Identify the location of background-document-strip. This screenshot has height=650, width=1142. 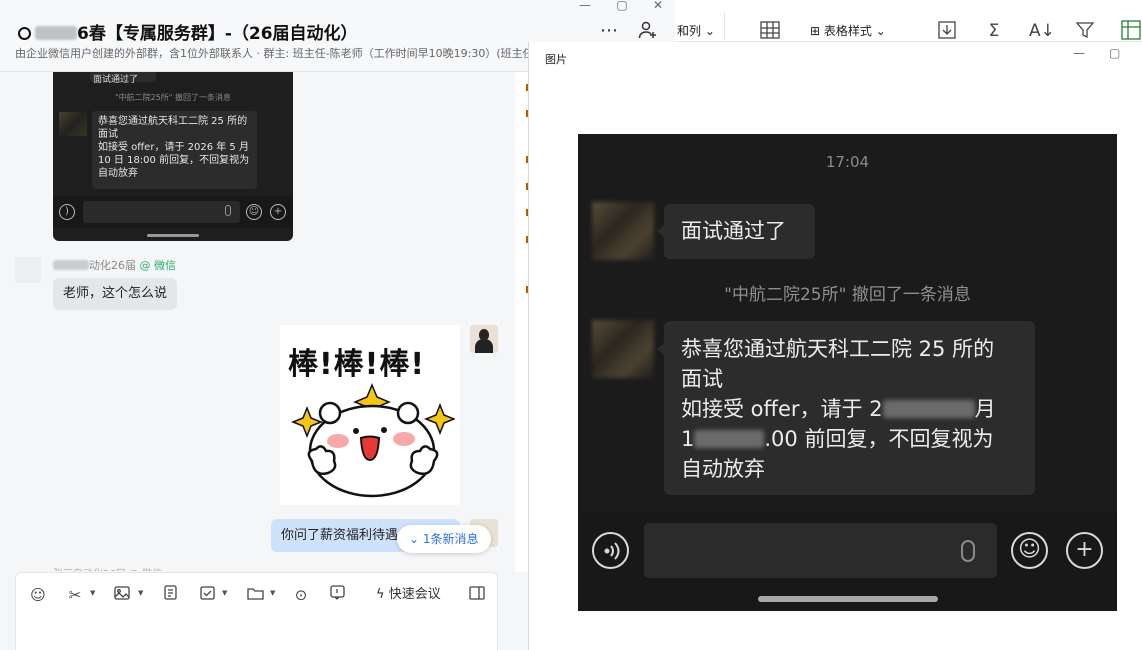
(521, 322).